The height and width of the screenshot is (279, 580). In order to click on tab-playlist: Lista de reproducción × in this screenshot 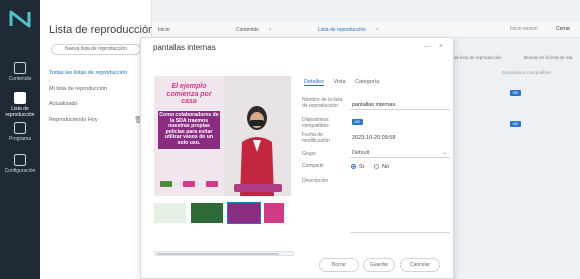, I will do `click(348, 30)`.